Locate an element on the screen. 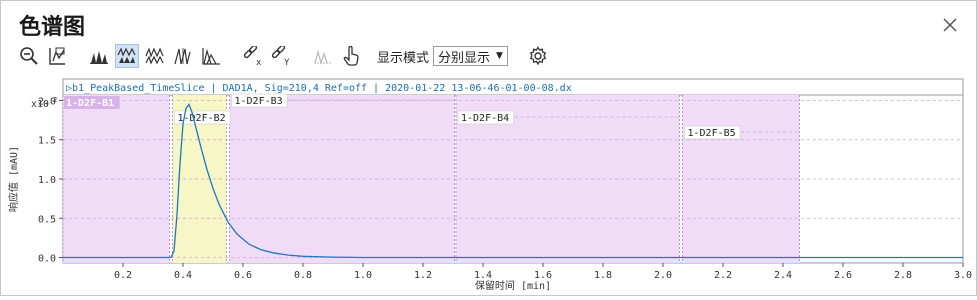 This screenshot has height=300, width=977. region-label-5: 1-D2F-B5 is located at coordinates (712, 133).